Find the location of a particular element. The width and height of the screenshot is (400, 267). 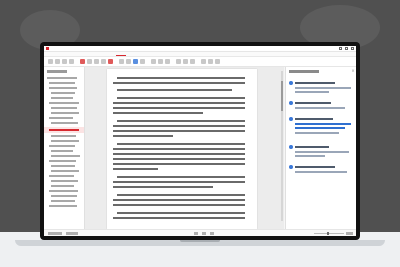

close-icon is located at coordinates (352, 48).